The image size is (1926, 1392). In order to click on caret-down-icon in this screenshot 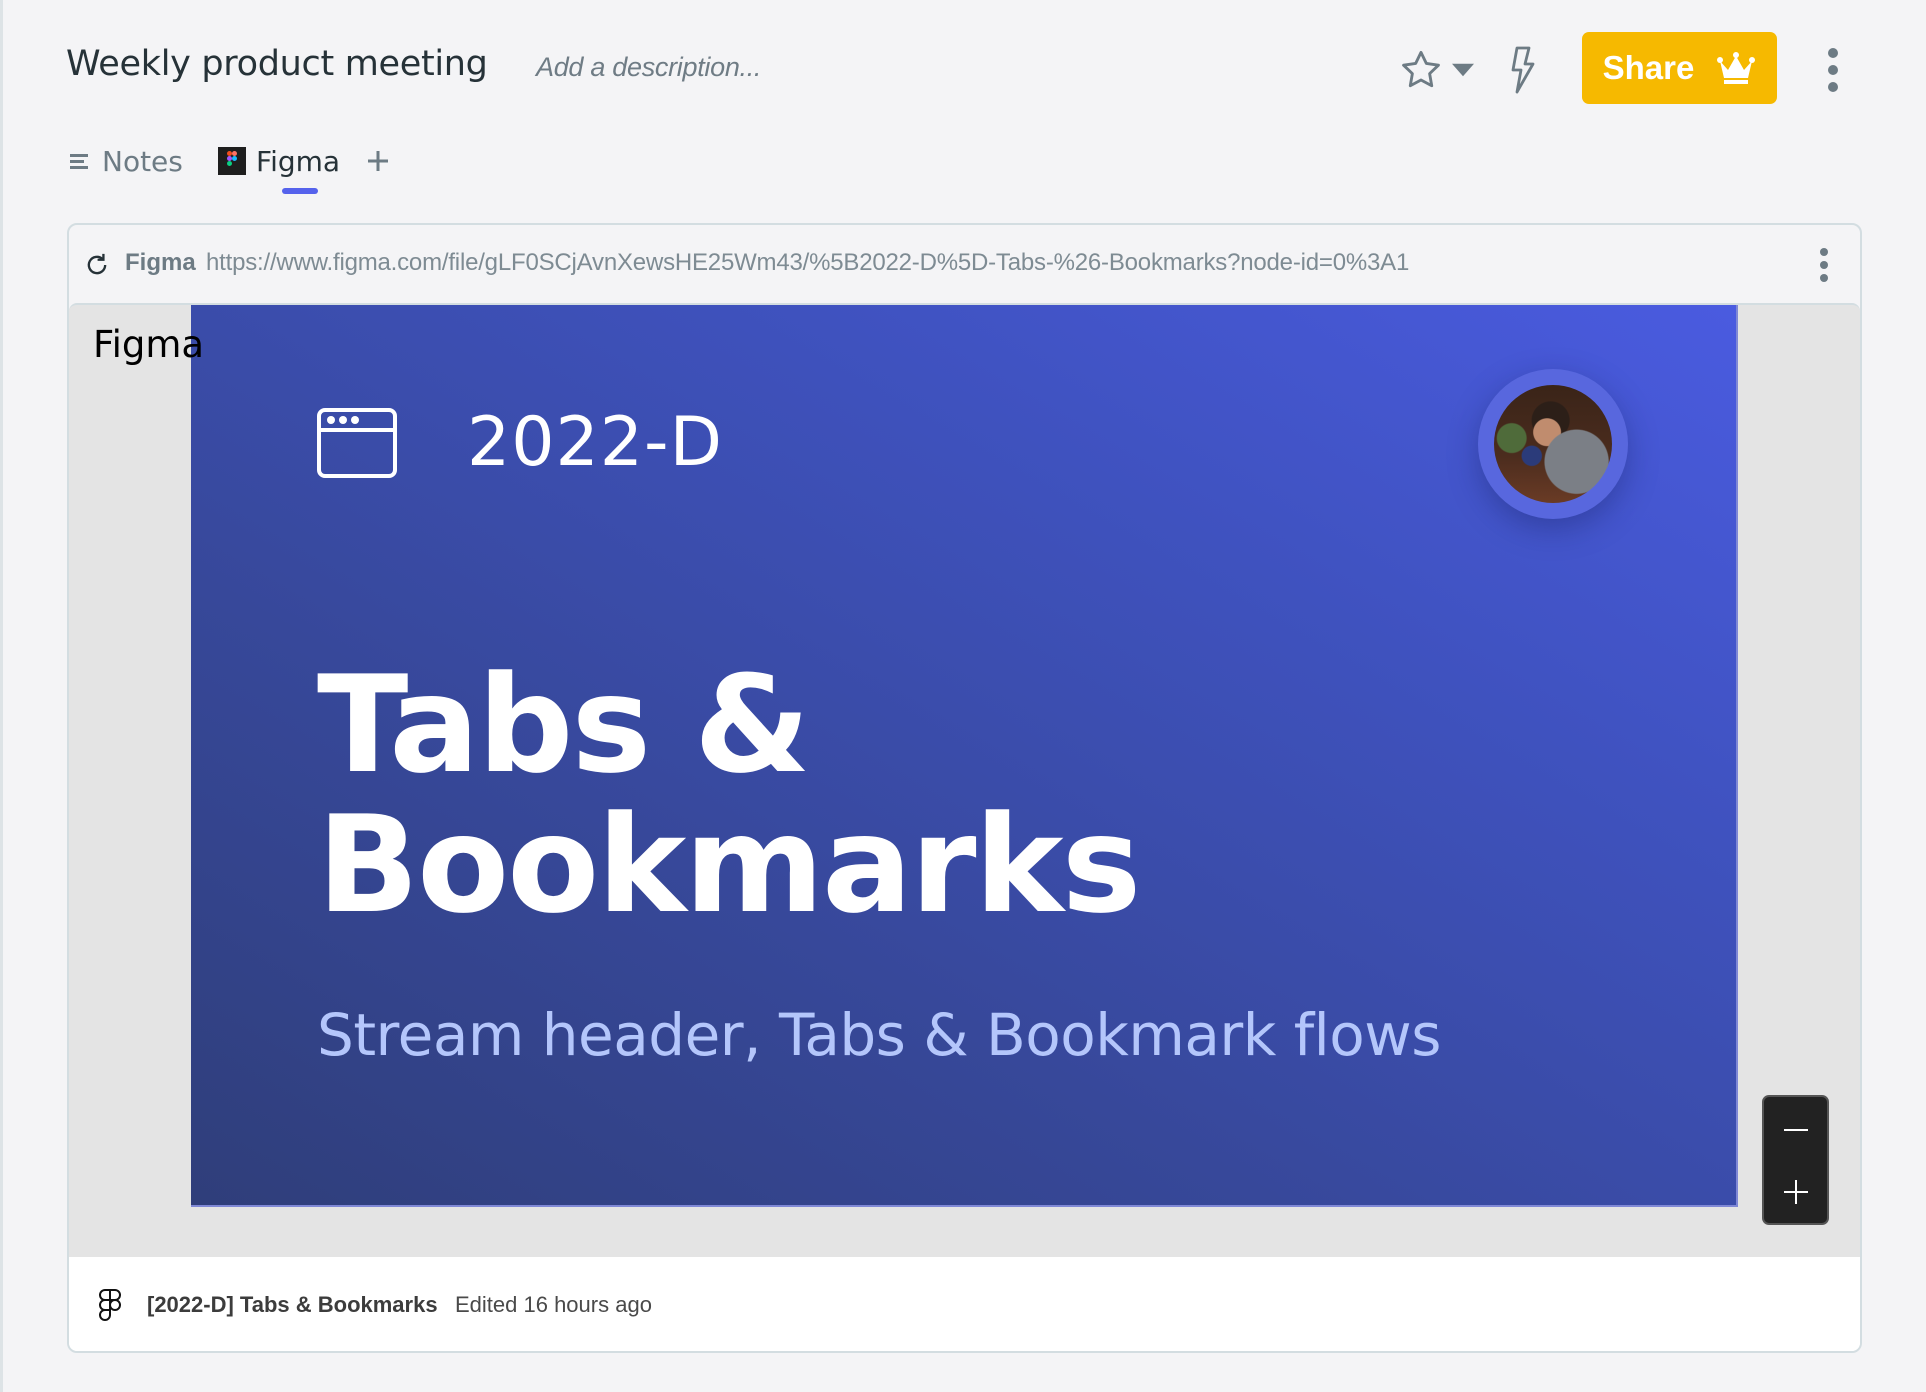, I will do `click(1463, 70)`.